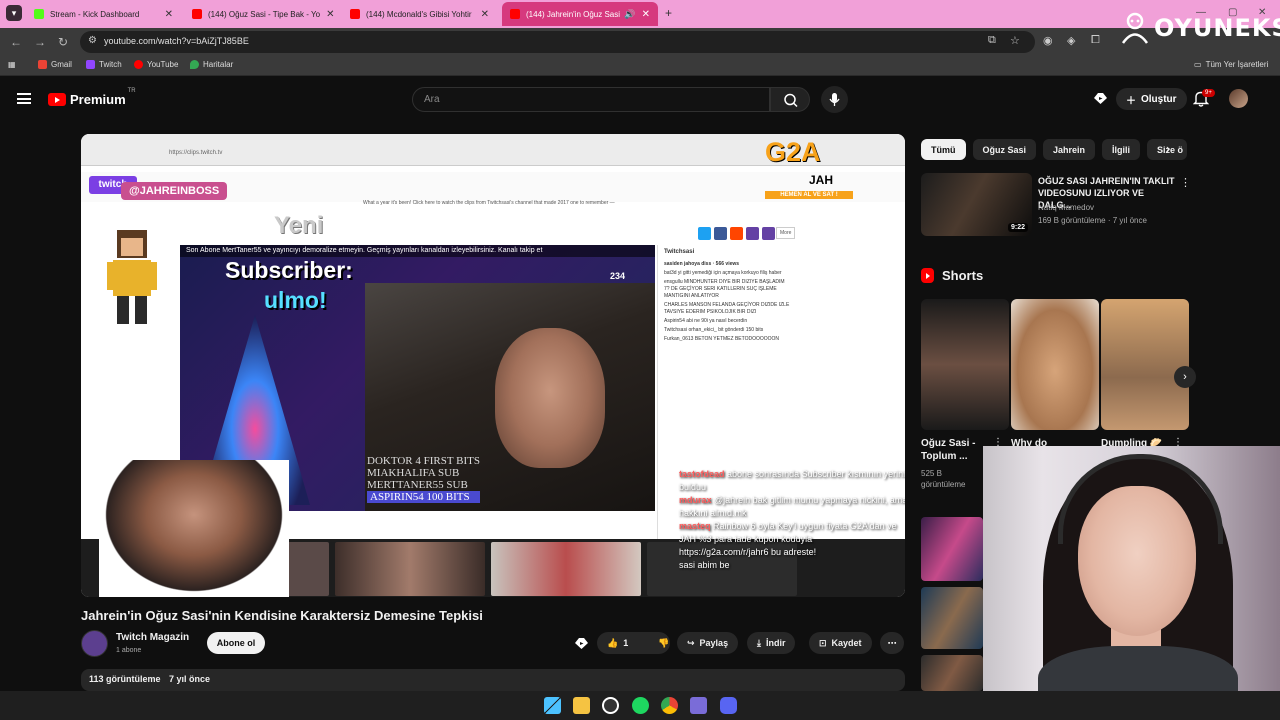  What do you see at coordinates (976, 204) in the screenshot?
I see `video-thumbnail: 9:22` at bounding box center [976, 204].